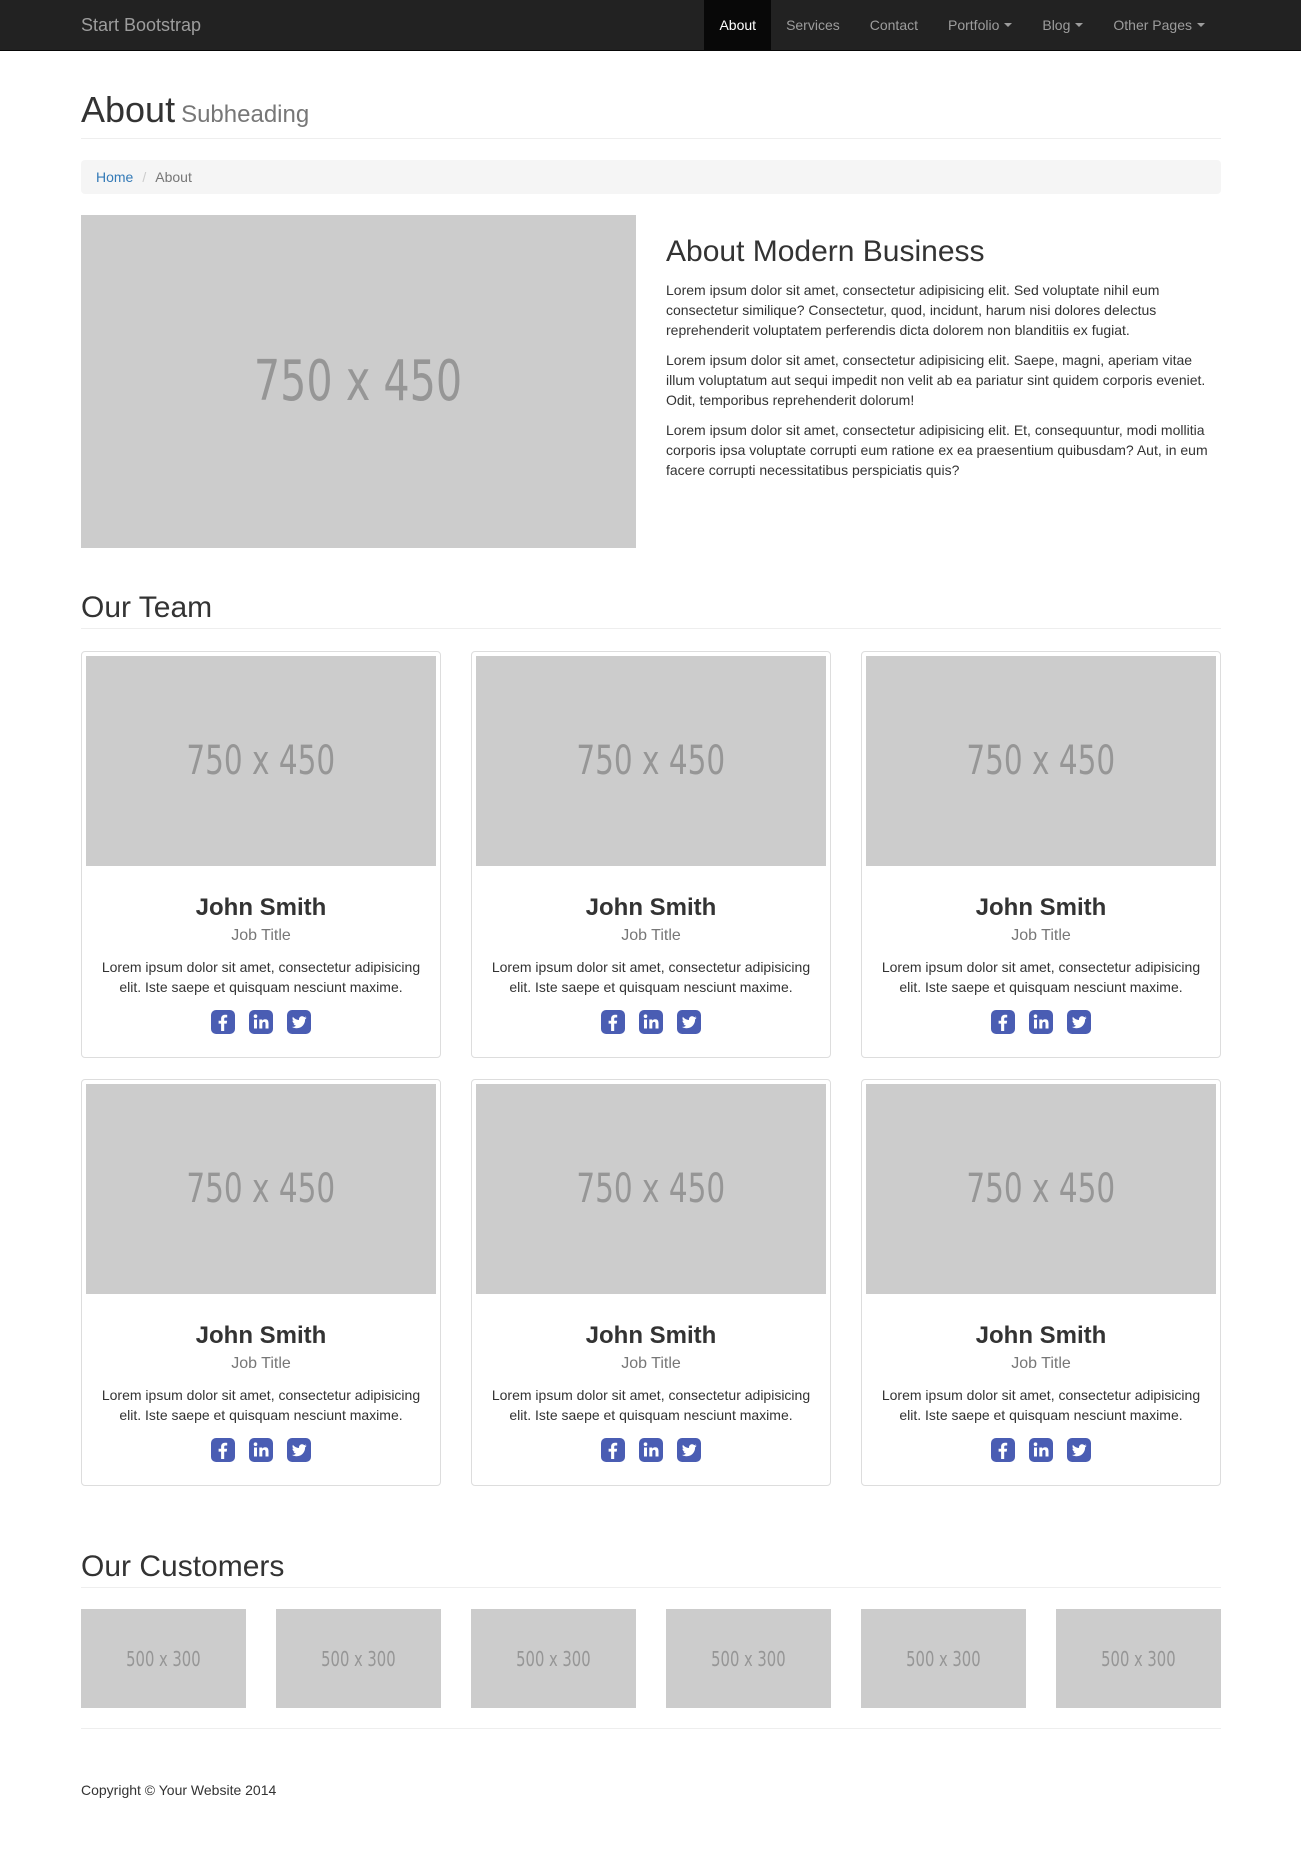  I want to click on nav-item-other-pages: Other Pages, so click(1159, 25).